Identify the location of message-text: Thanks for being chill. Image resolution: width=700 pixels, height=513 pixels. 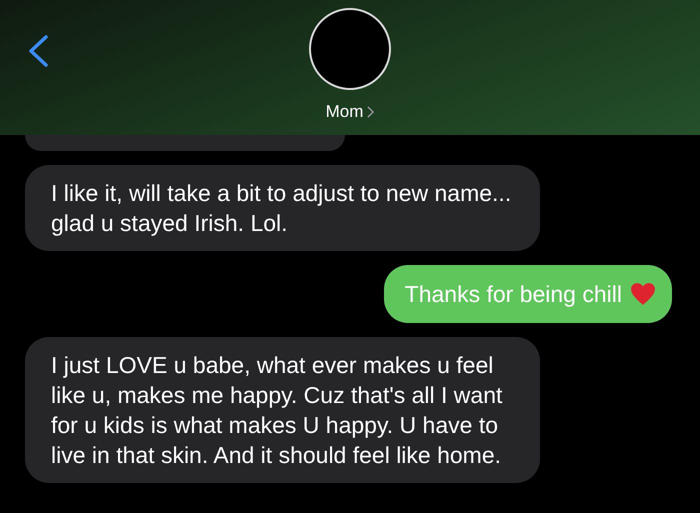
(513, 294).